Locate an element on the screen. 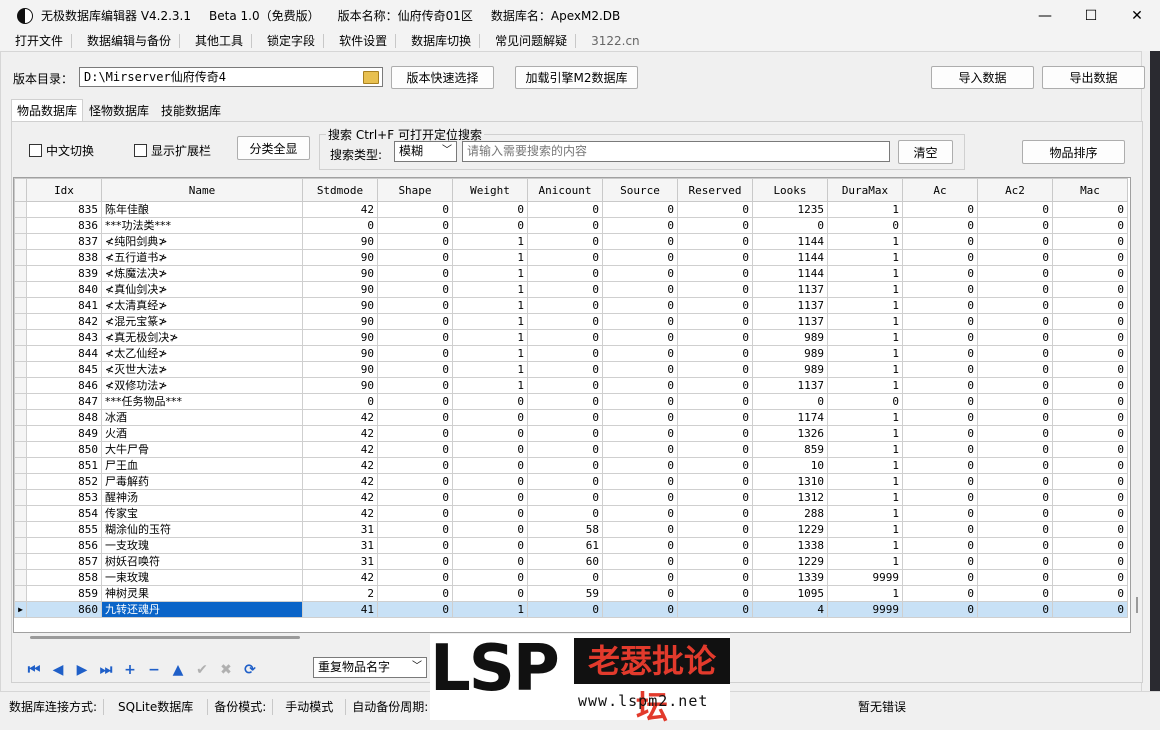 The image size is (1160, 730). last-record-icon: ⏭ is located at coordinates (106, 670).